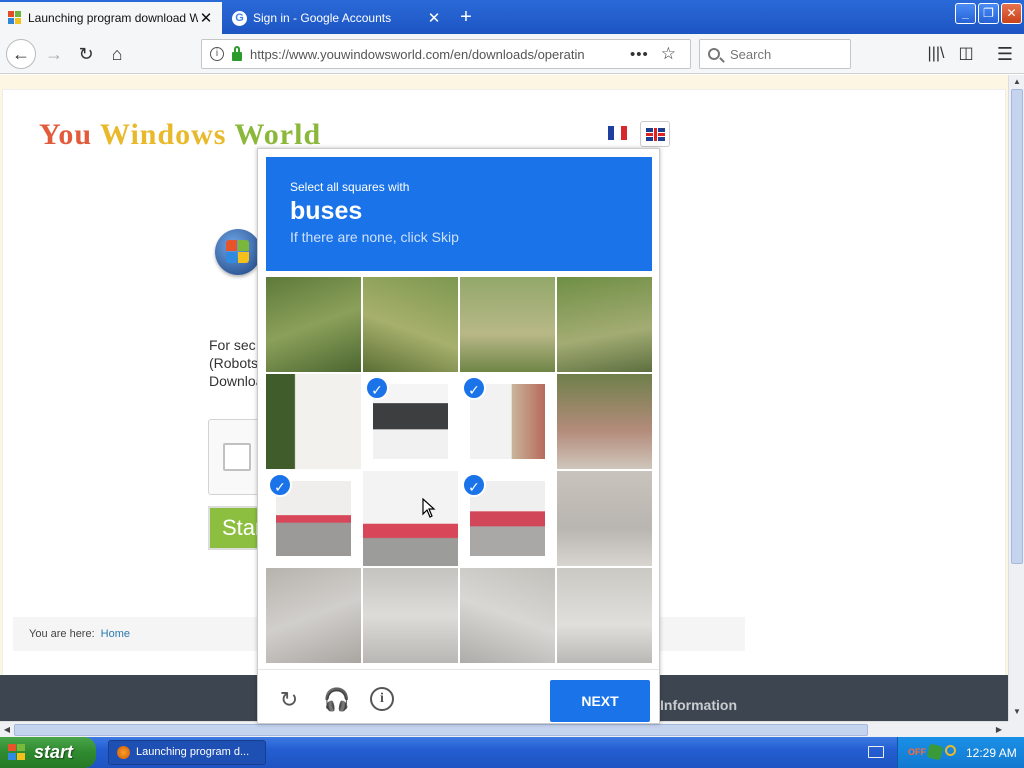  What do you see at coordinates (217, 54) in the screenshot?
I see `site-info-icon: i` at bounding box center [217, 54].